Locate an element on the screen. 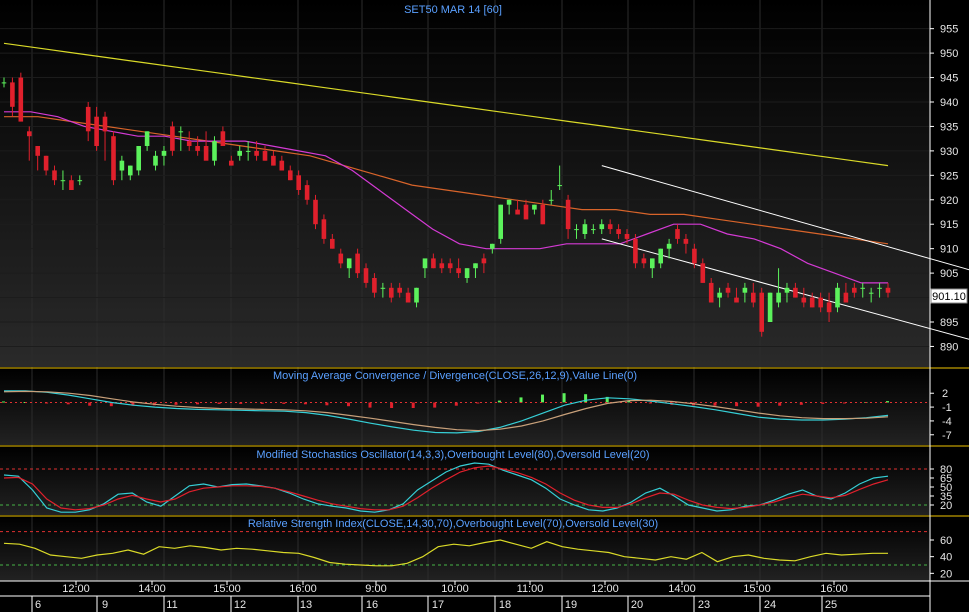 The height and width of the screenshot is (612, 969). price-title: SET50 MAR 14 [60] is located at coordinates (453, 10).